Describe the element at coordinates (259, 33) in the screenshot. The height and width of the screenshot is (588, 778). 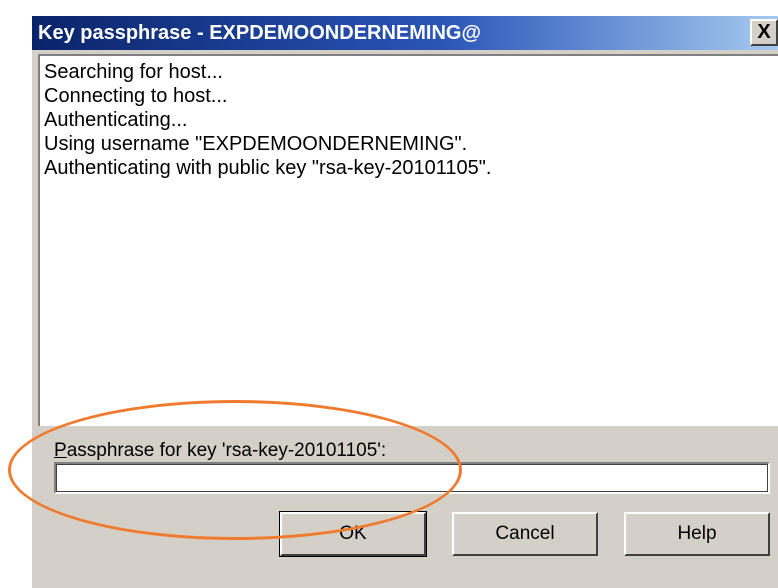
I see `window-title: Key passphrase - EXPDEMOONDERNEMING@` at that location.